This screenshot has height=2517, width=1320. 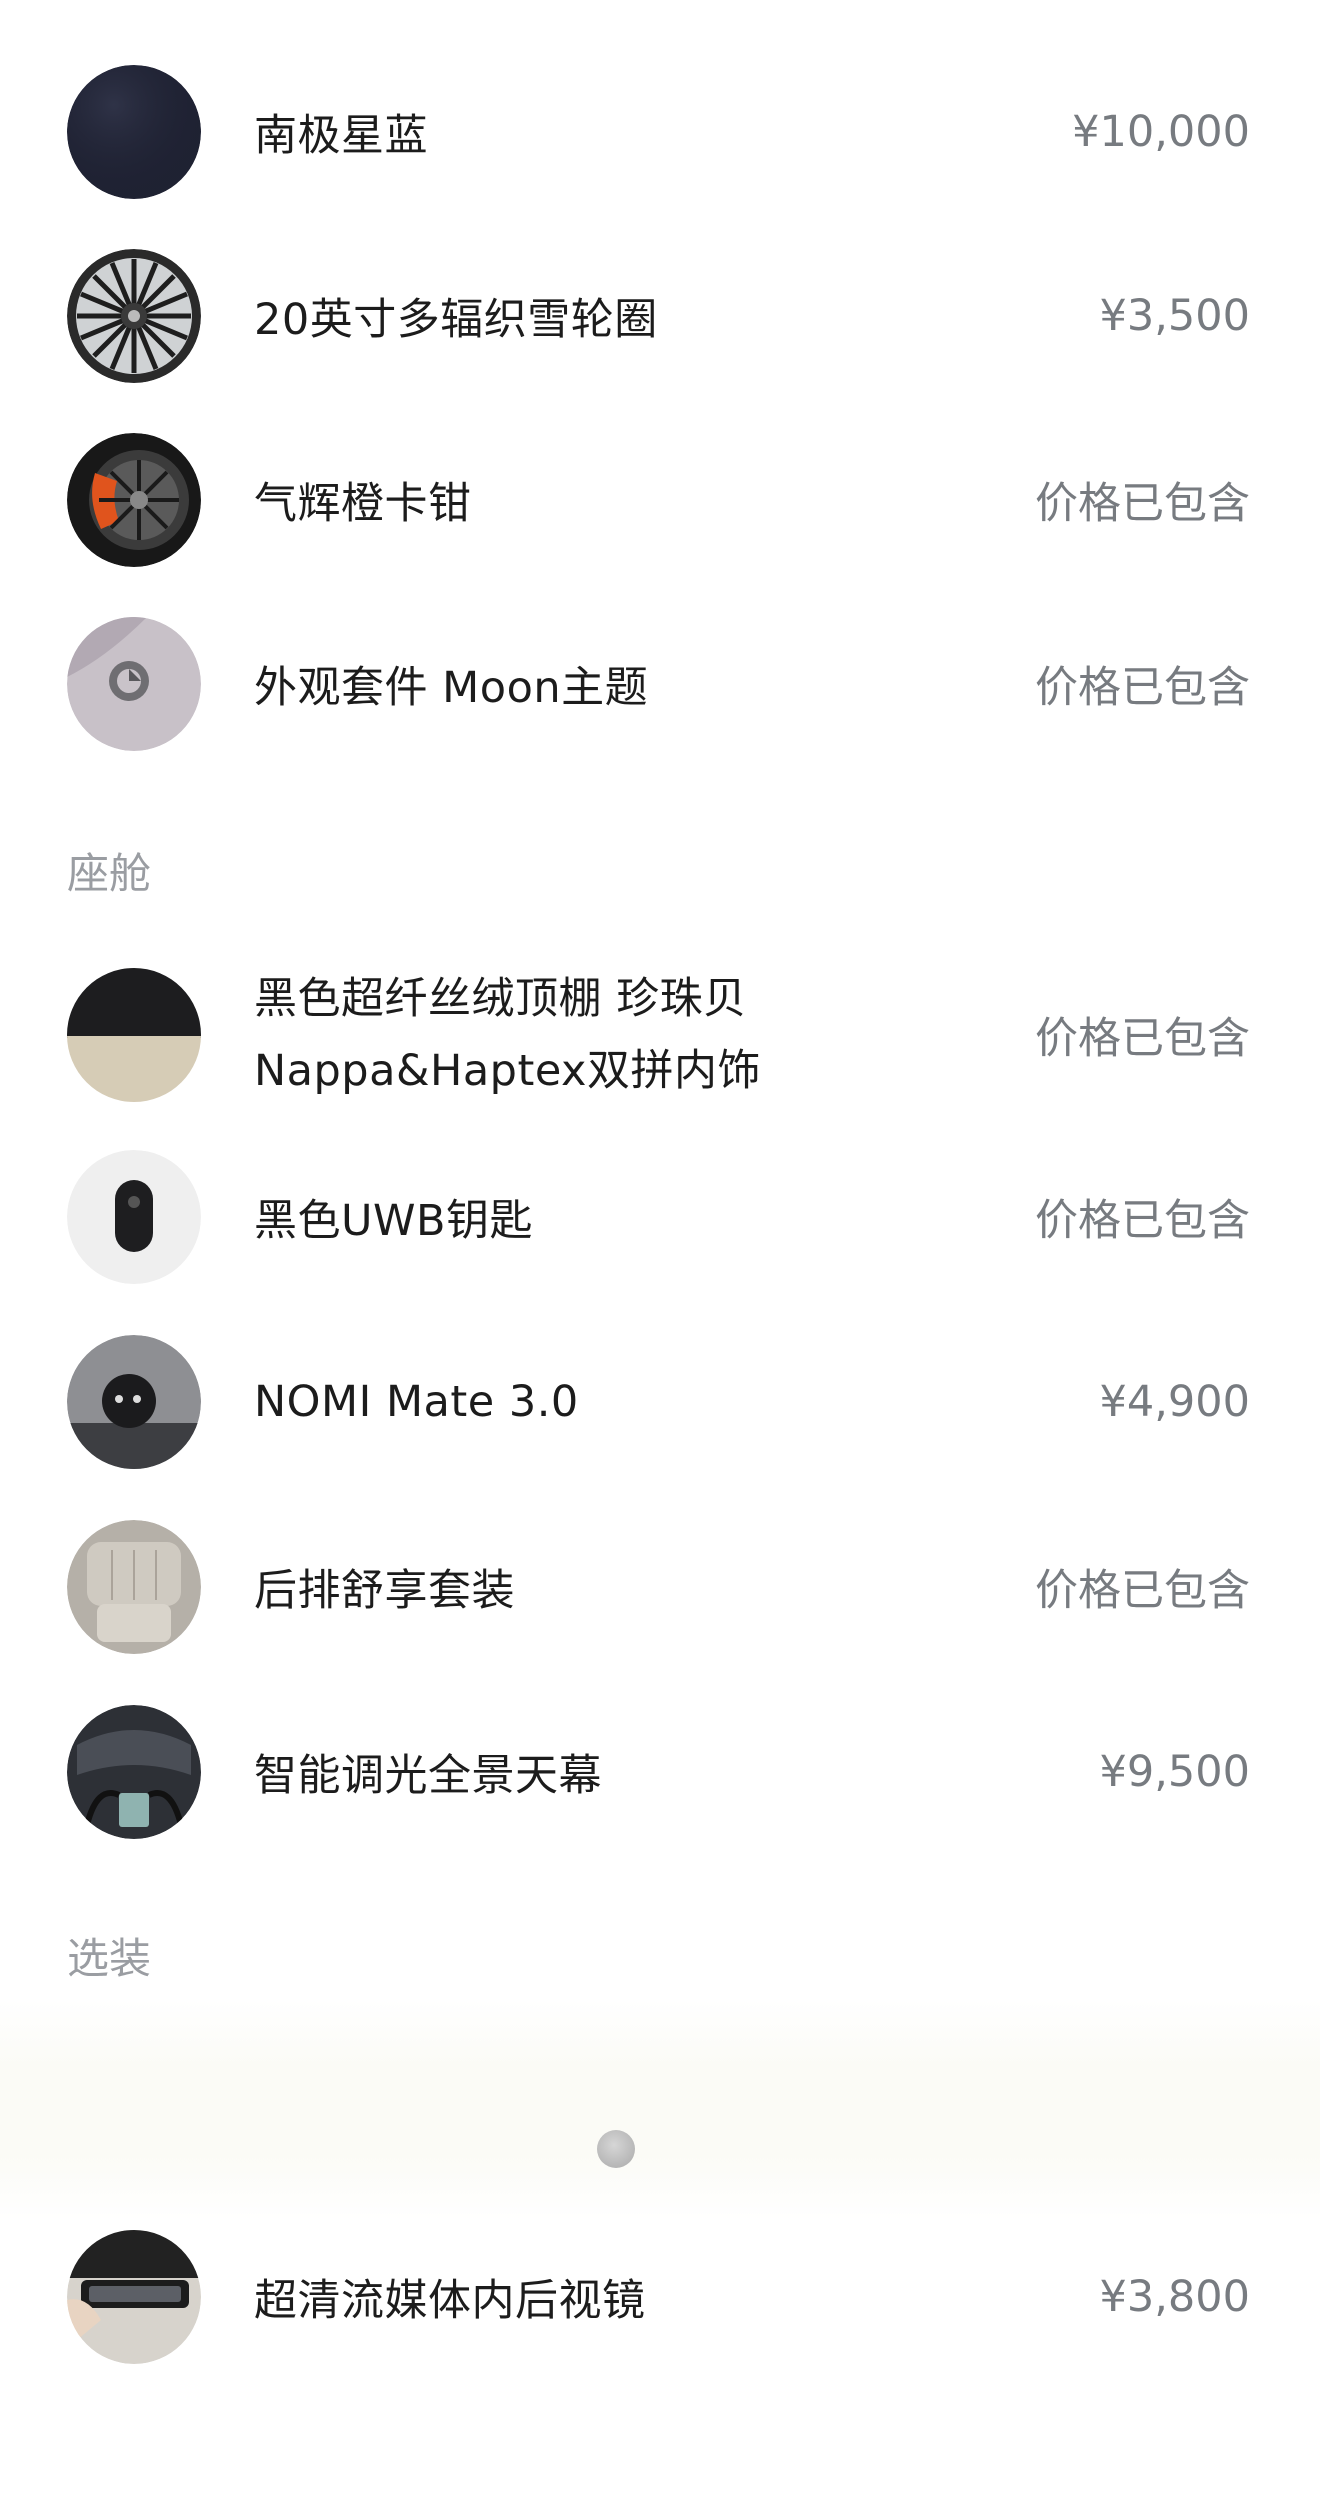 I want to click on item-price: ¥10,000, so click(x=1161, y=132).